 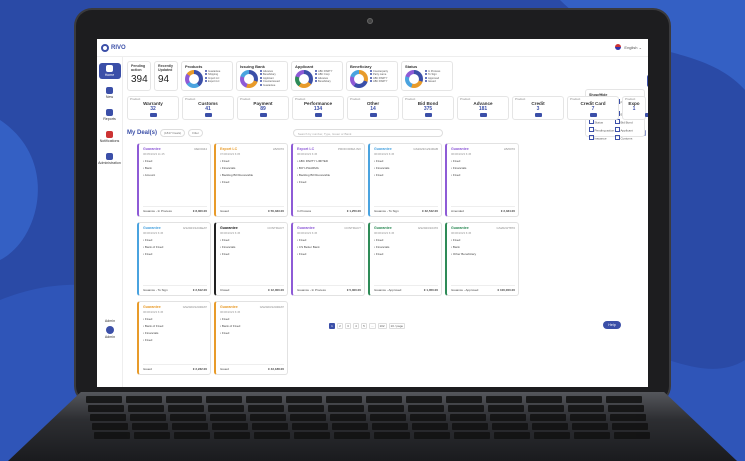 I want to click on show-hide-option: Issuance, so click(x=602, y=138).